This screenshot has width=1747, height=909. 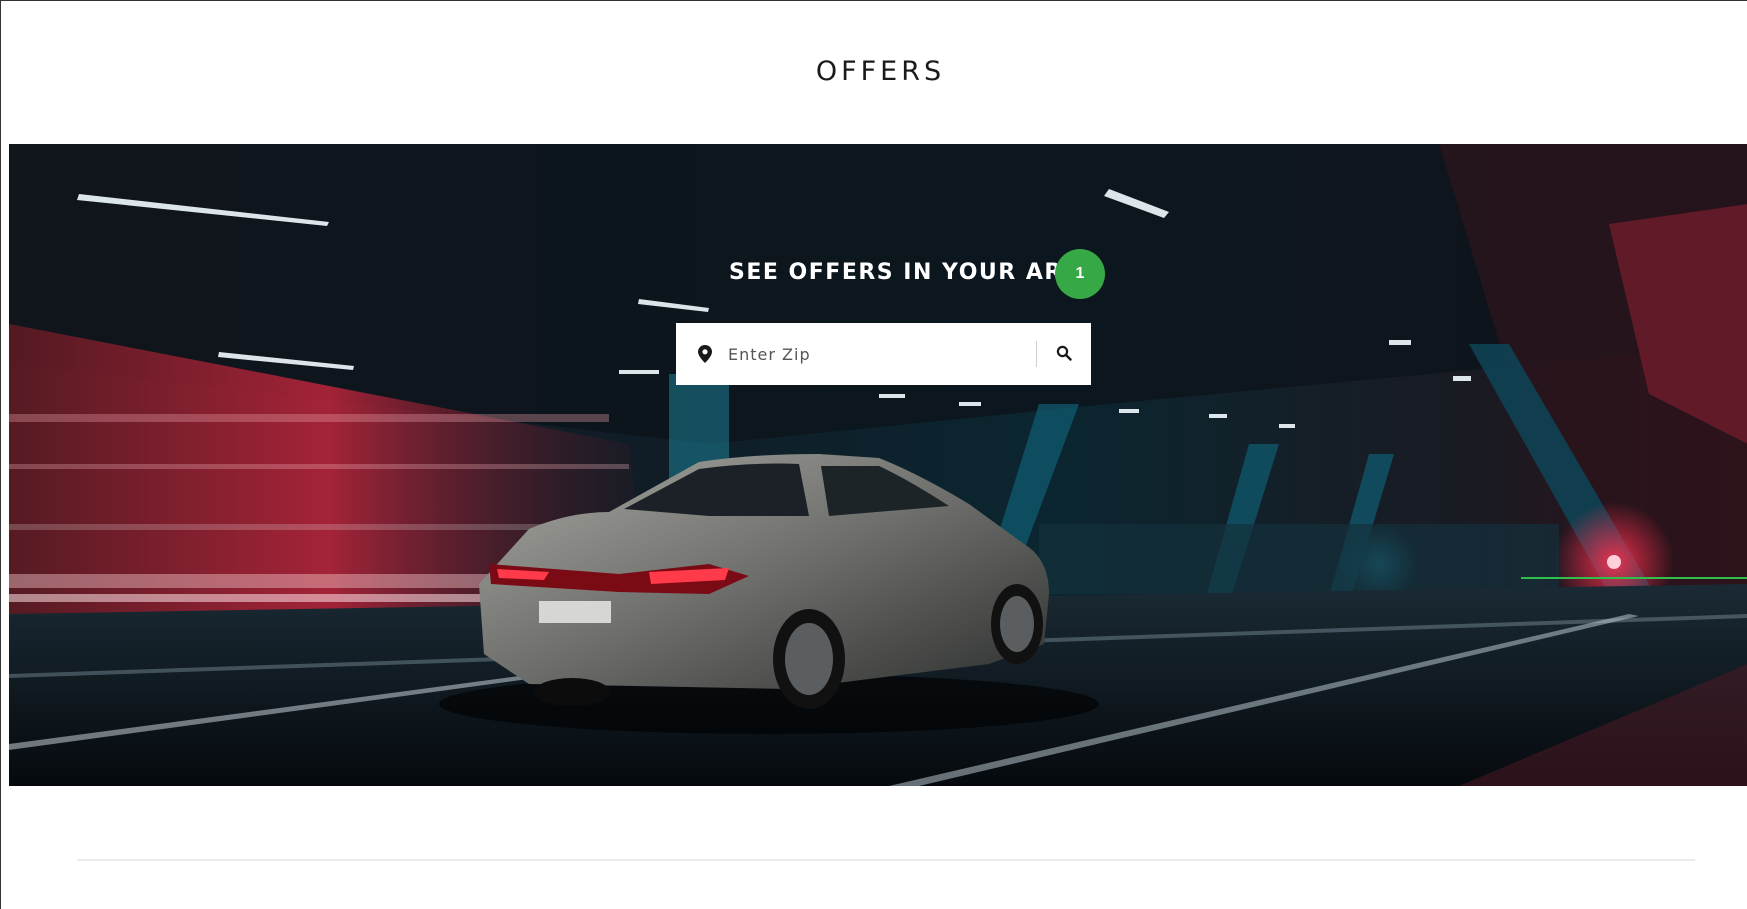 I want to click on search-button, so click(x=1064, y=354).